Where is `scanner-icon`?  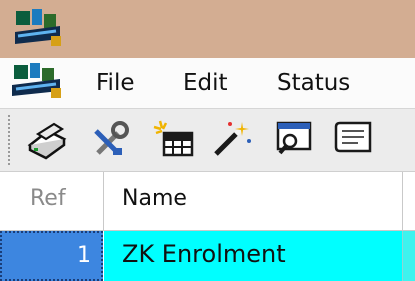 scanner-icon is located at coordinates (47, 139).